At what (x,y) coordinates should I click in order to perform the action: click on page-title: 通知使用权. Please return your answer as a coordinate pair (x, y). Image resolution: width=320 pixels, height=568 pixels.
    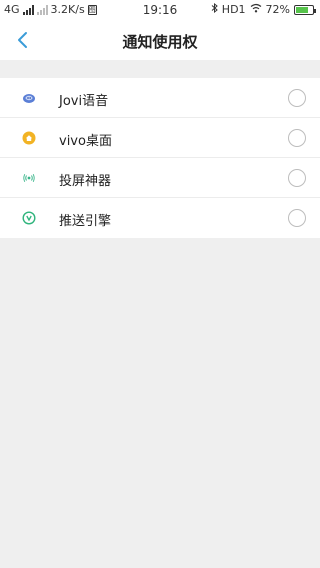
    Looking at the image, I should click on (160, 42).